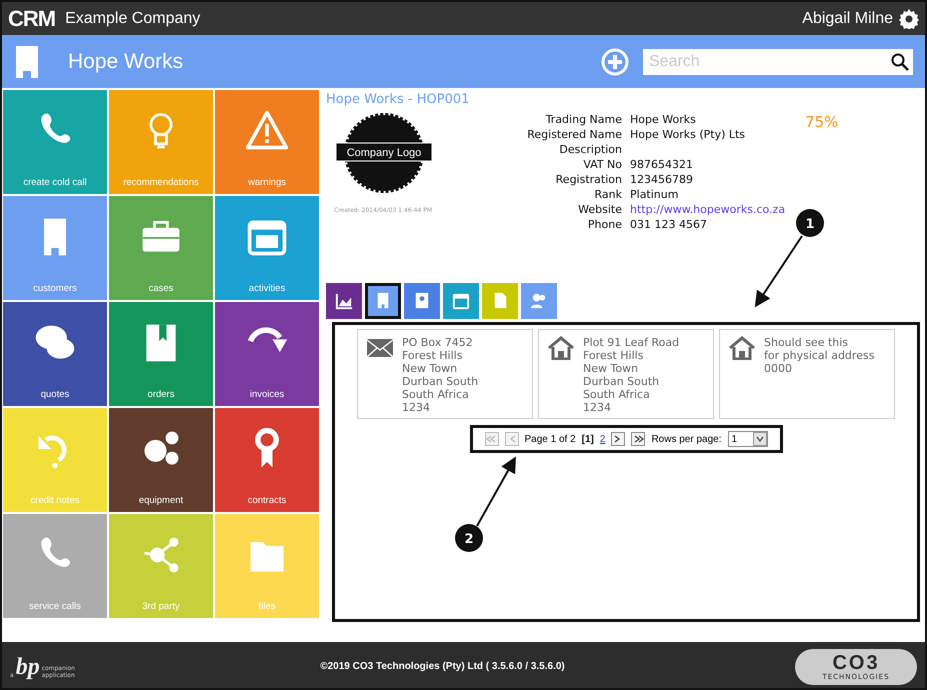  What do you see at coordinates (602, 164) in the screenshot?
I see `field-label: VAT No` at bounding box center [602, 164].